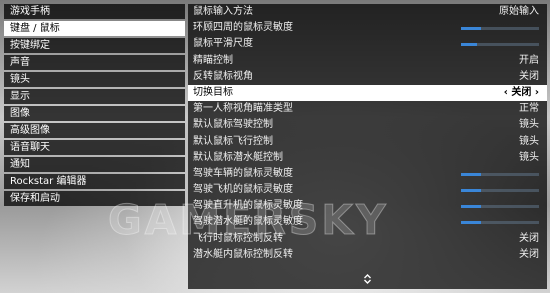 The height and width of the screenshot is (293, 550). What do you see at coordinates (223, 11) in the screenshot?
I see `setting-label: 鼠标输入方法` at bounding box center [223, 11].